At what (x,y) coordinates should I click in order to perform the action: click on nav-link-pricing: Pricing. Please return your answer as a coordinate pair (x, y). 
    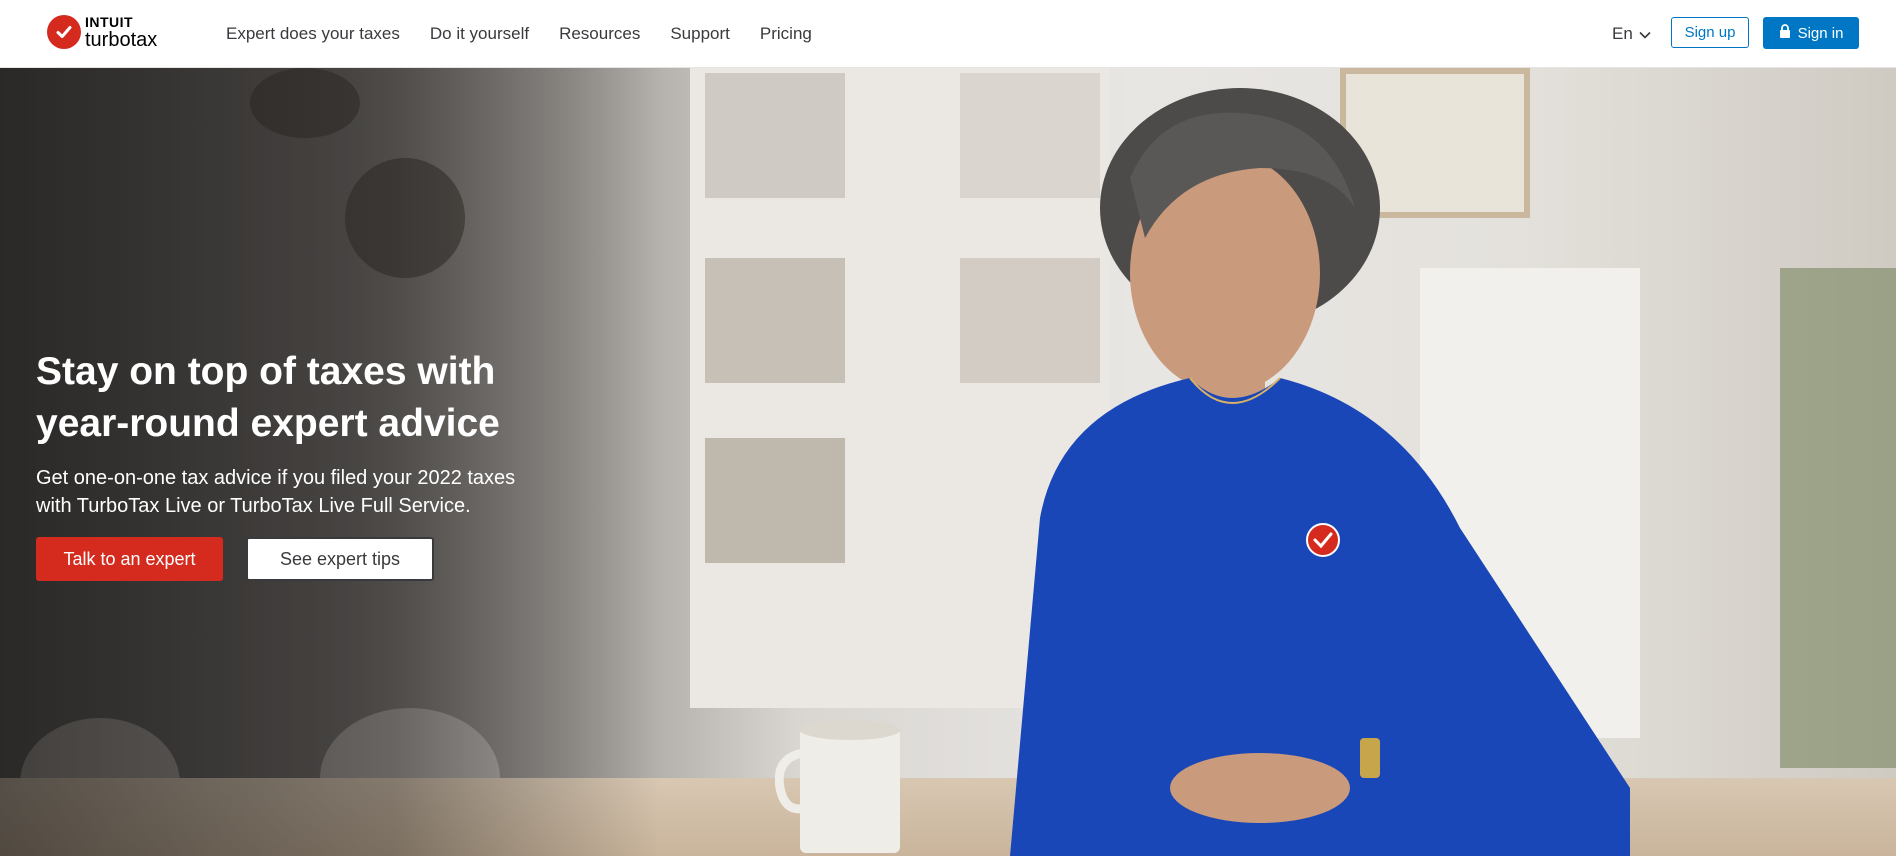
    Looking at the image, I should click on (786, 34).